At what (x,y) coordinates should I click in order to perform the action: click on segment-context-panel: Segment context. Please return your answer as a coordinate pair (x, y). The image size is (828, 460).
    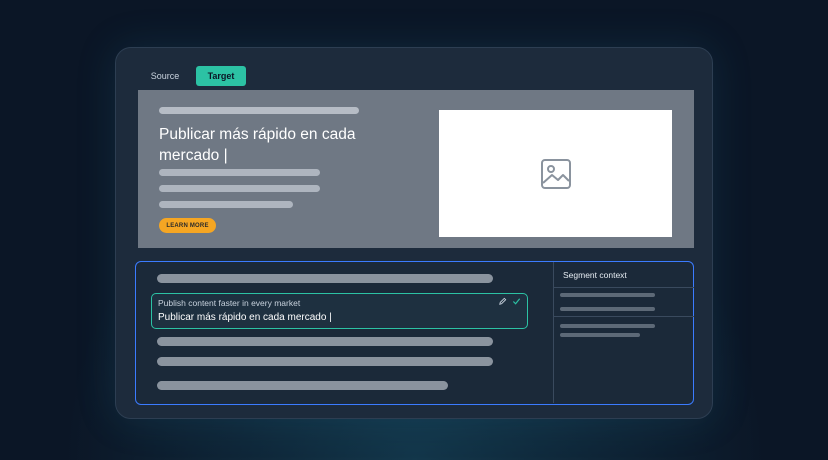
    Looking at the image, I should click on (623, 332).